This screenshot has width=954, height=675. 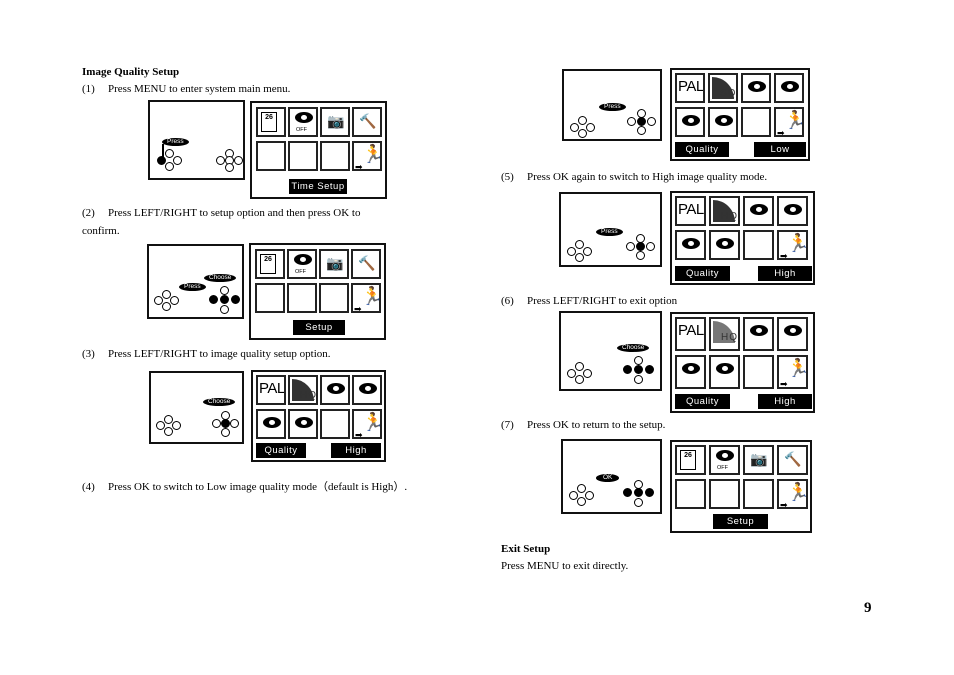 I want to click on quality-screen: PAL SQ 🏃➡ Quality Low, so click(x=740, y=114).